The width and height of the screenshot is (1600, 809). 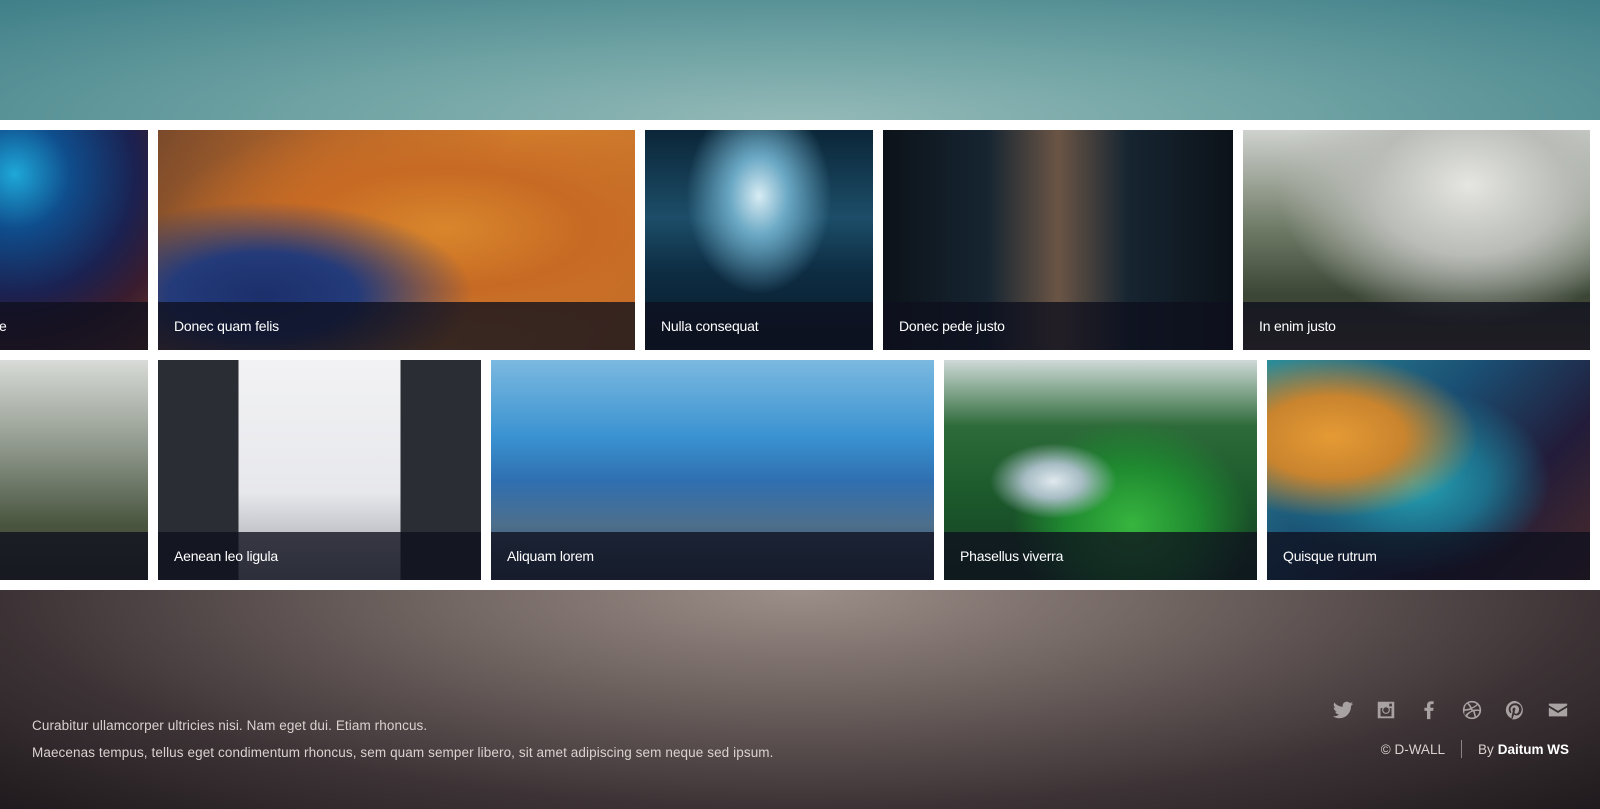 What do you see at coordinates (759, 326) in the screenshot?
I see `tile-caption: Nulla consequat` at bounding box center [759, 326].